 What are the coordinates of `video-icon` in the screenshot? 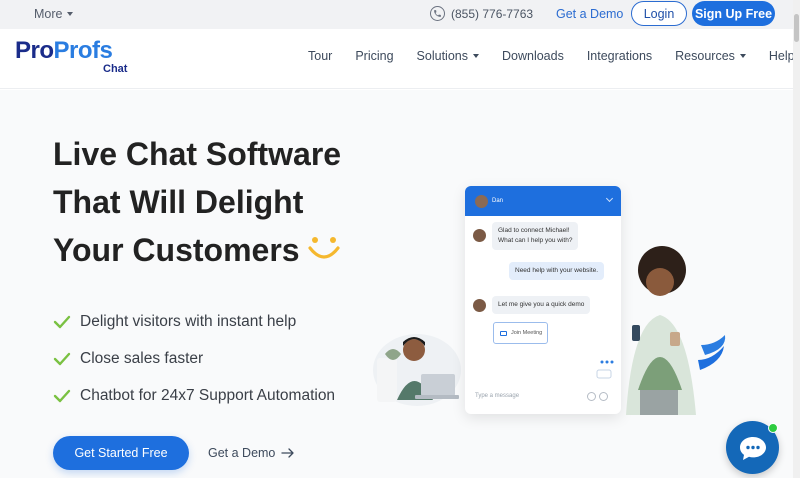 It's located at (503, 333).